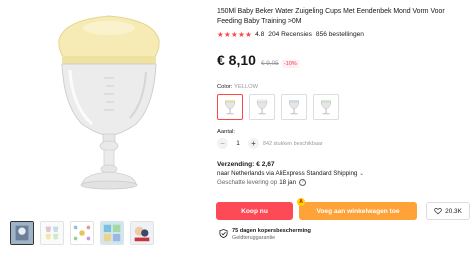  What do you see at coordinates (344, 143) in the screenshot?
I see `quantity-stepper: − 1 + 842 stukken beschikbaar` at bounding box center [344, 143].